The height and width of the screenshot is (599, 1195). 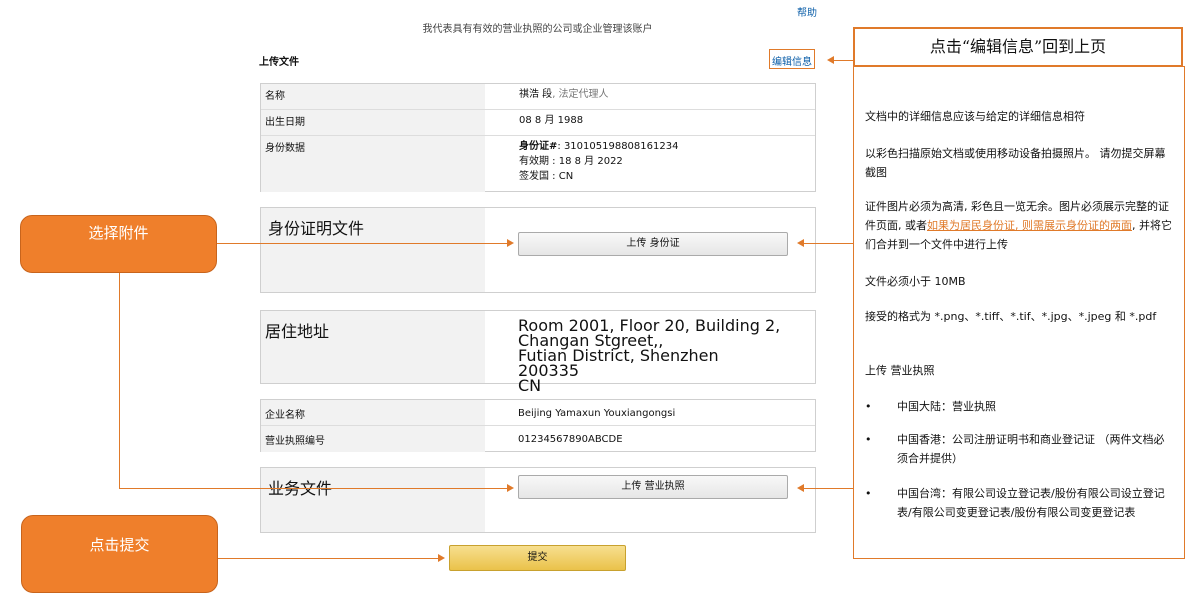 I want to click on note-p2: 以彩色扫描原始文档或使用移动设备拍摄照片。 请勿提交屏幕截图, so click(x=1015, y=163).